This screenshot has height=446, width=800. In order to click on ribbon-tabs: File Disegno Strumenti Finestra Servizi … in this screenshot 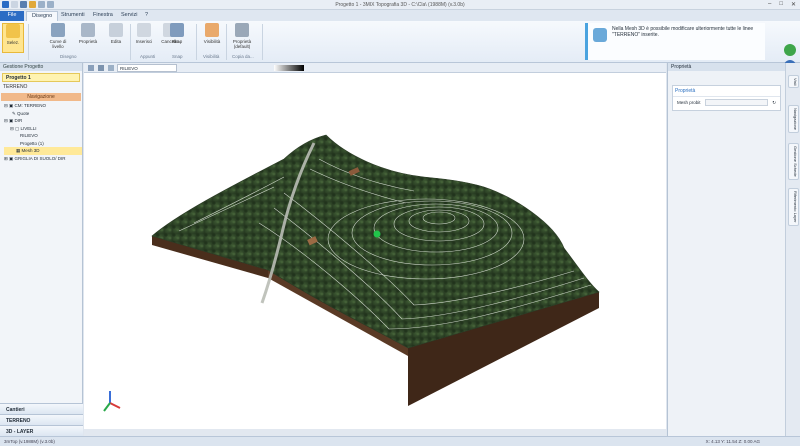, I will do `click(400, 15)`.